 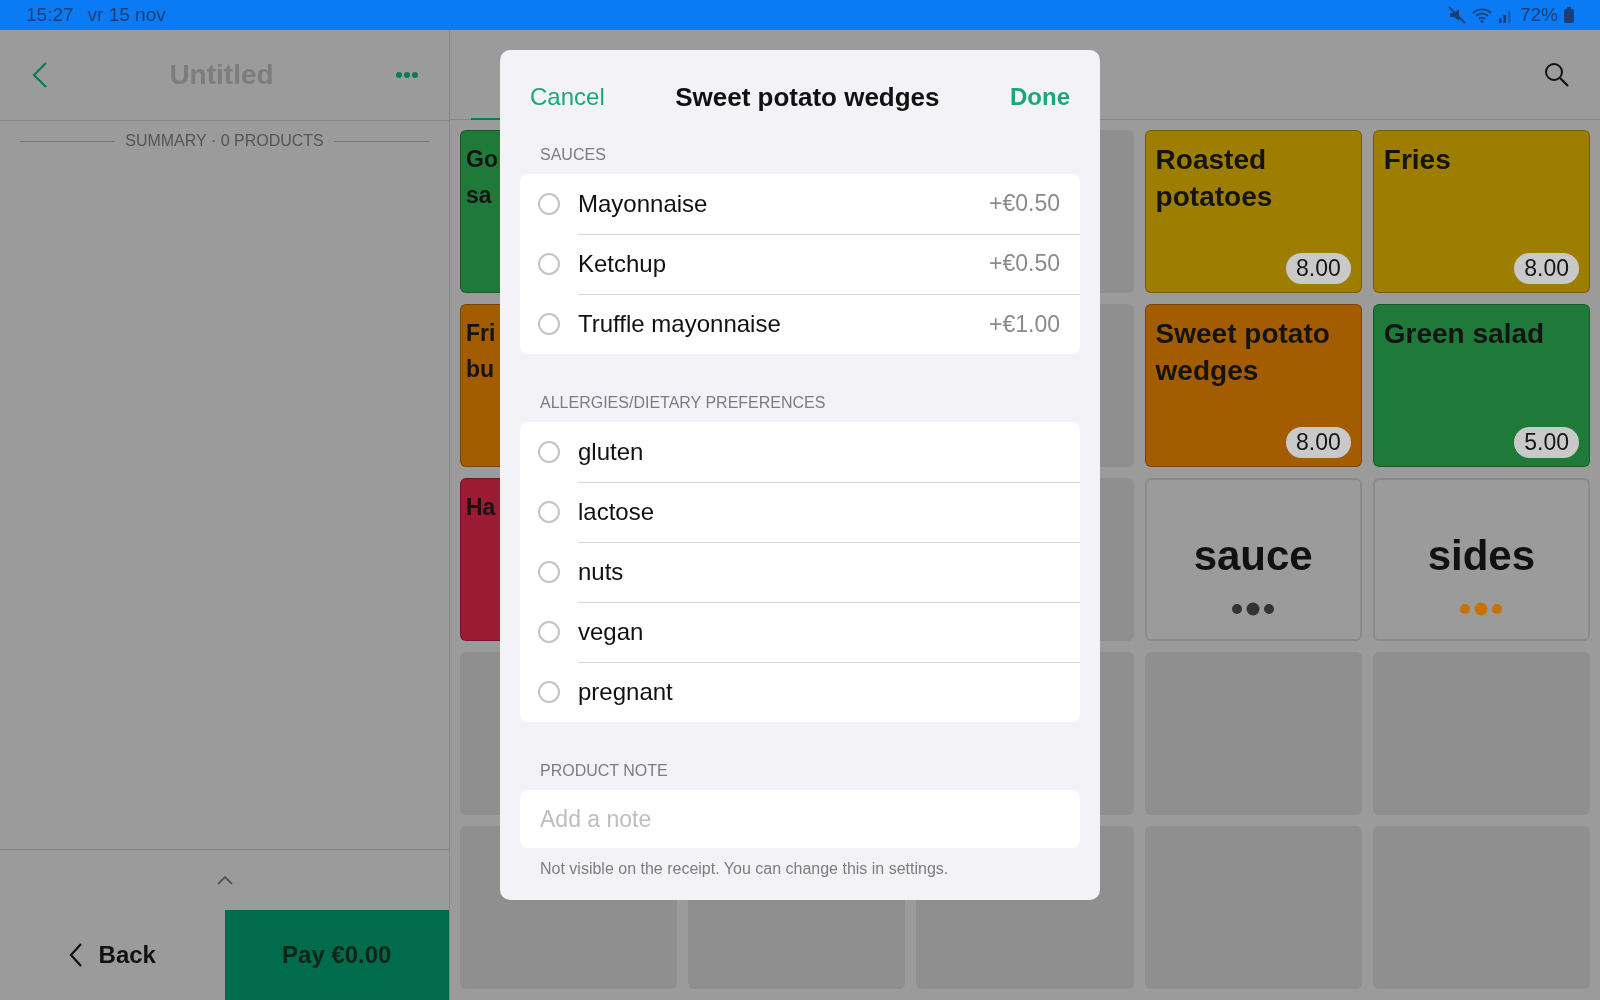 What do you see at coordinates (573, 155) in the screenshot?
I see `section-heading: SAUCES` at bounding box center [573, 155].